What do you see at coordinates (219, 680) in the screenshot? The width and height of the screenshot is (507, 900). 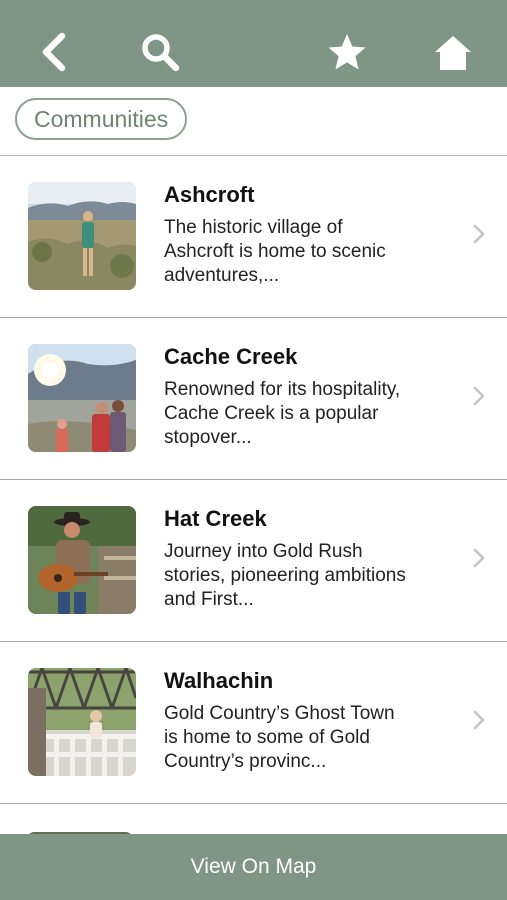 I see `community-title: Walhachin` at bounding box center [219, 680].